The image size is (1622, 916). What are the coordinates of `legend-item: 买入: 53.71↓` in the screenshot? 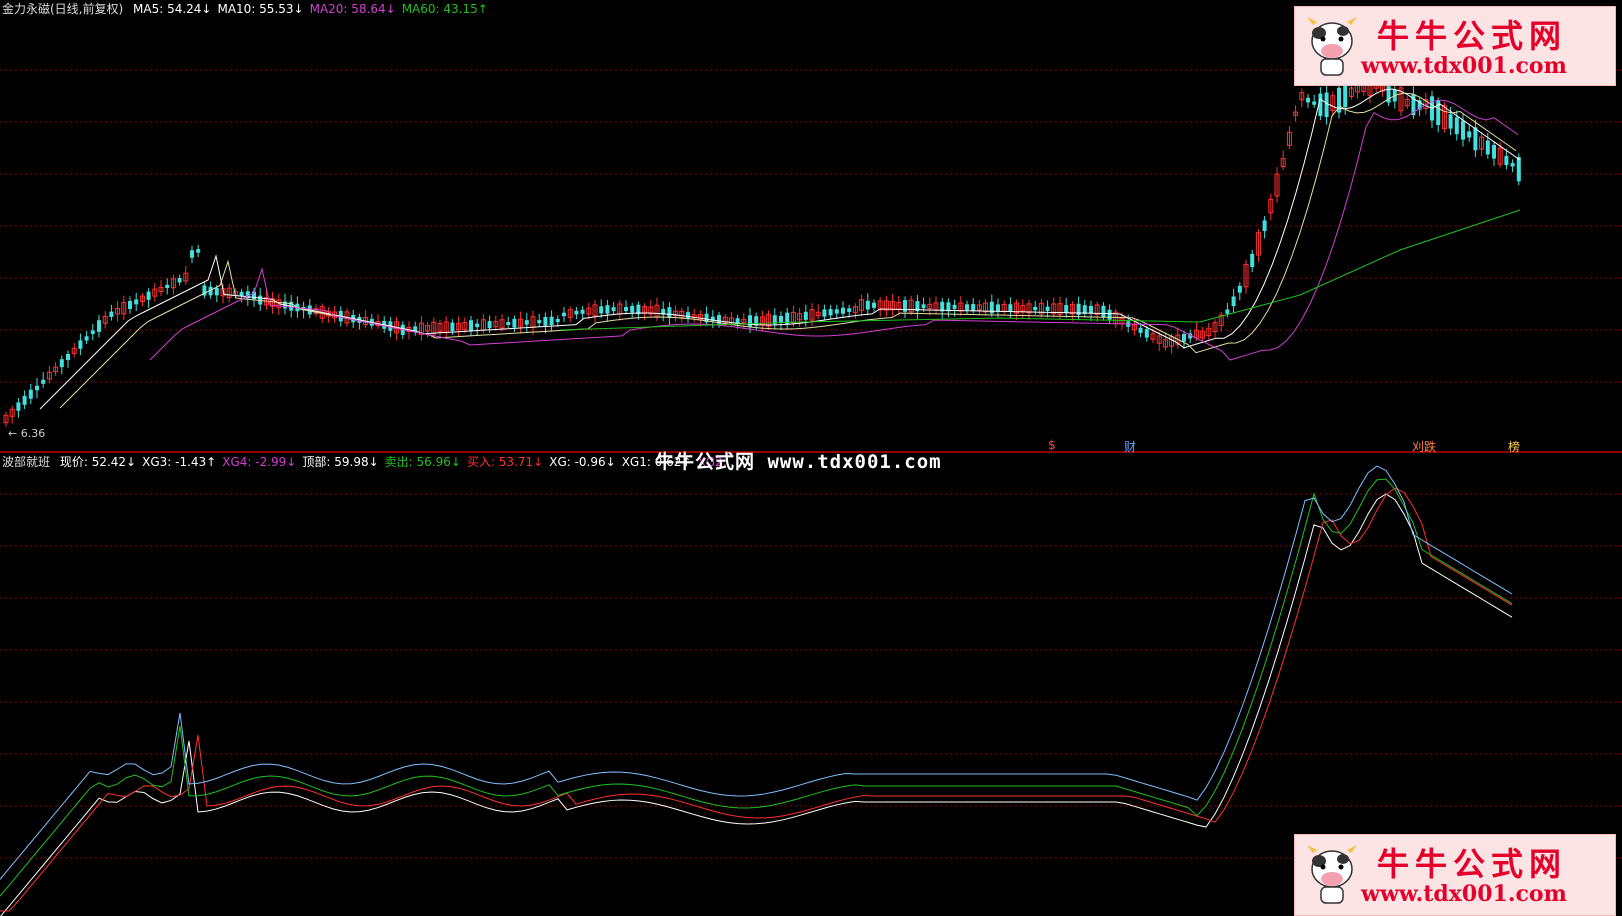 It's located at (505, 462).